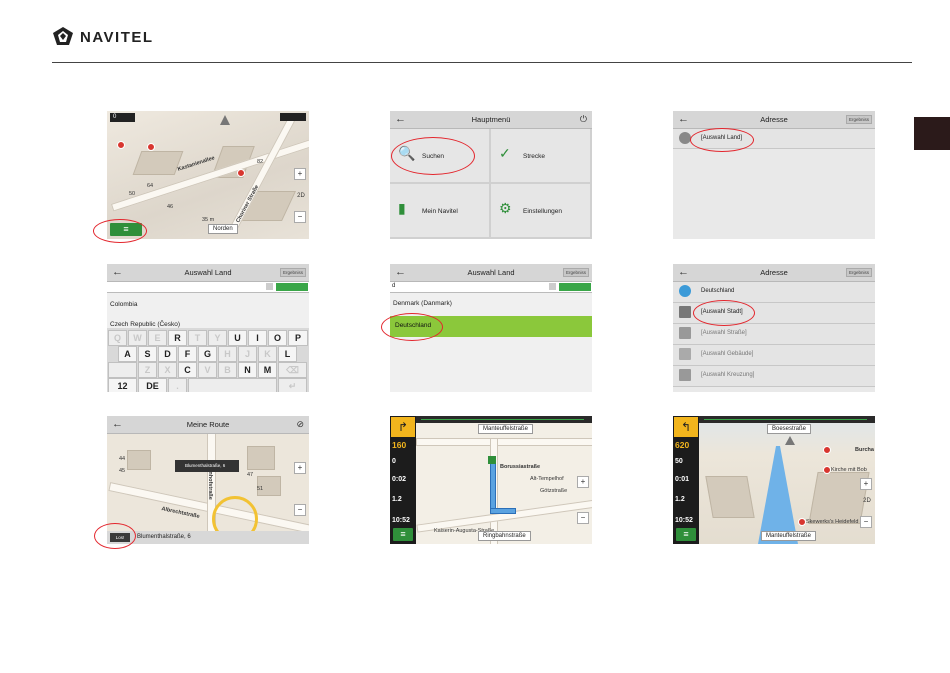 This screenshot has width=950, height=673. Describe the element at coordinates (554, 491) in the screenshot. I see `street-label: Götzstraße` at that location.